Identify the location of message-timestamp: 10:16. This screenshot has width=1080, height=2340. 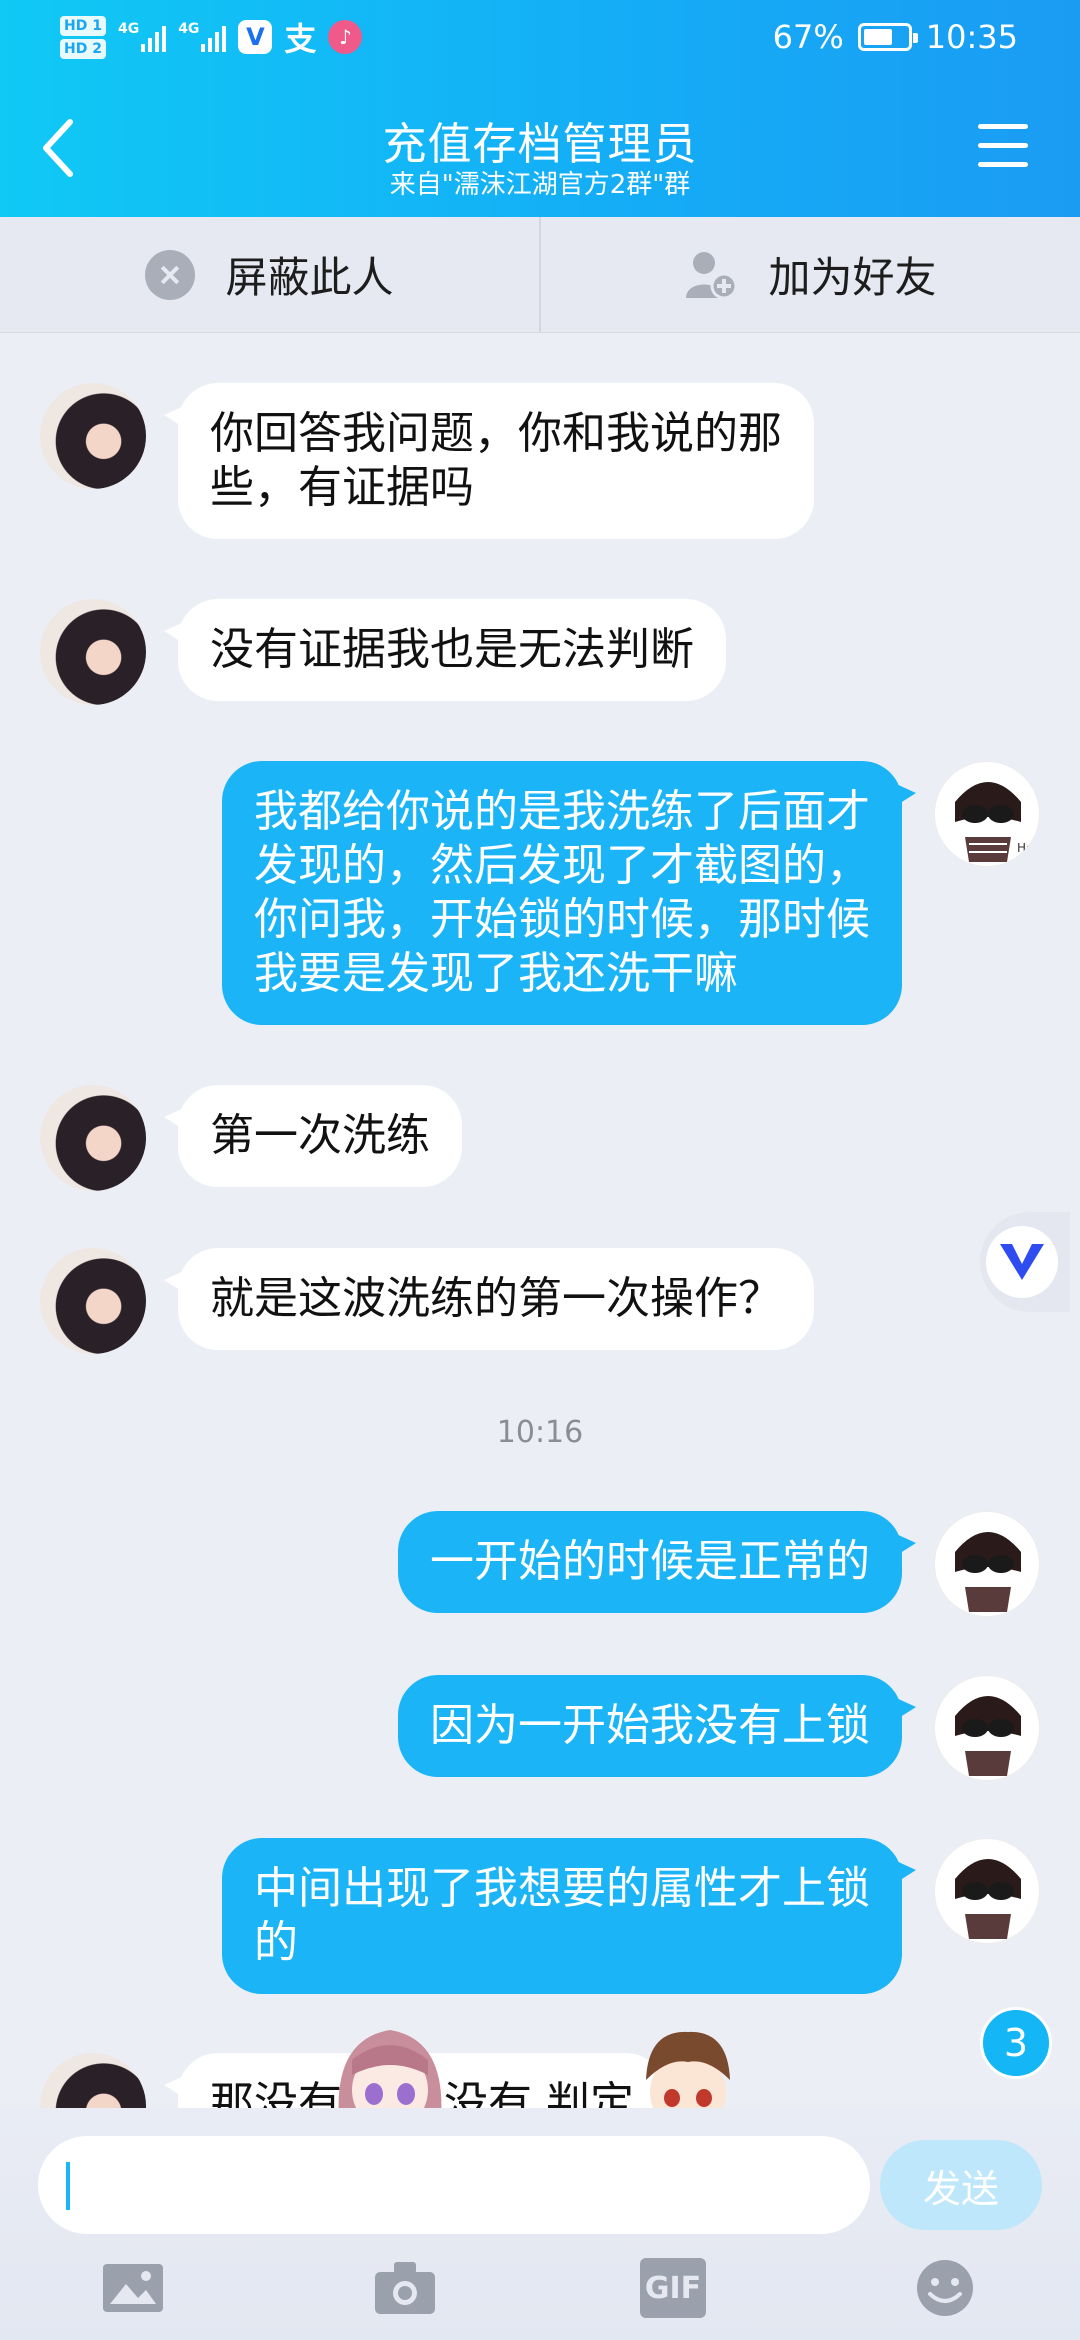
(540, 1432).